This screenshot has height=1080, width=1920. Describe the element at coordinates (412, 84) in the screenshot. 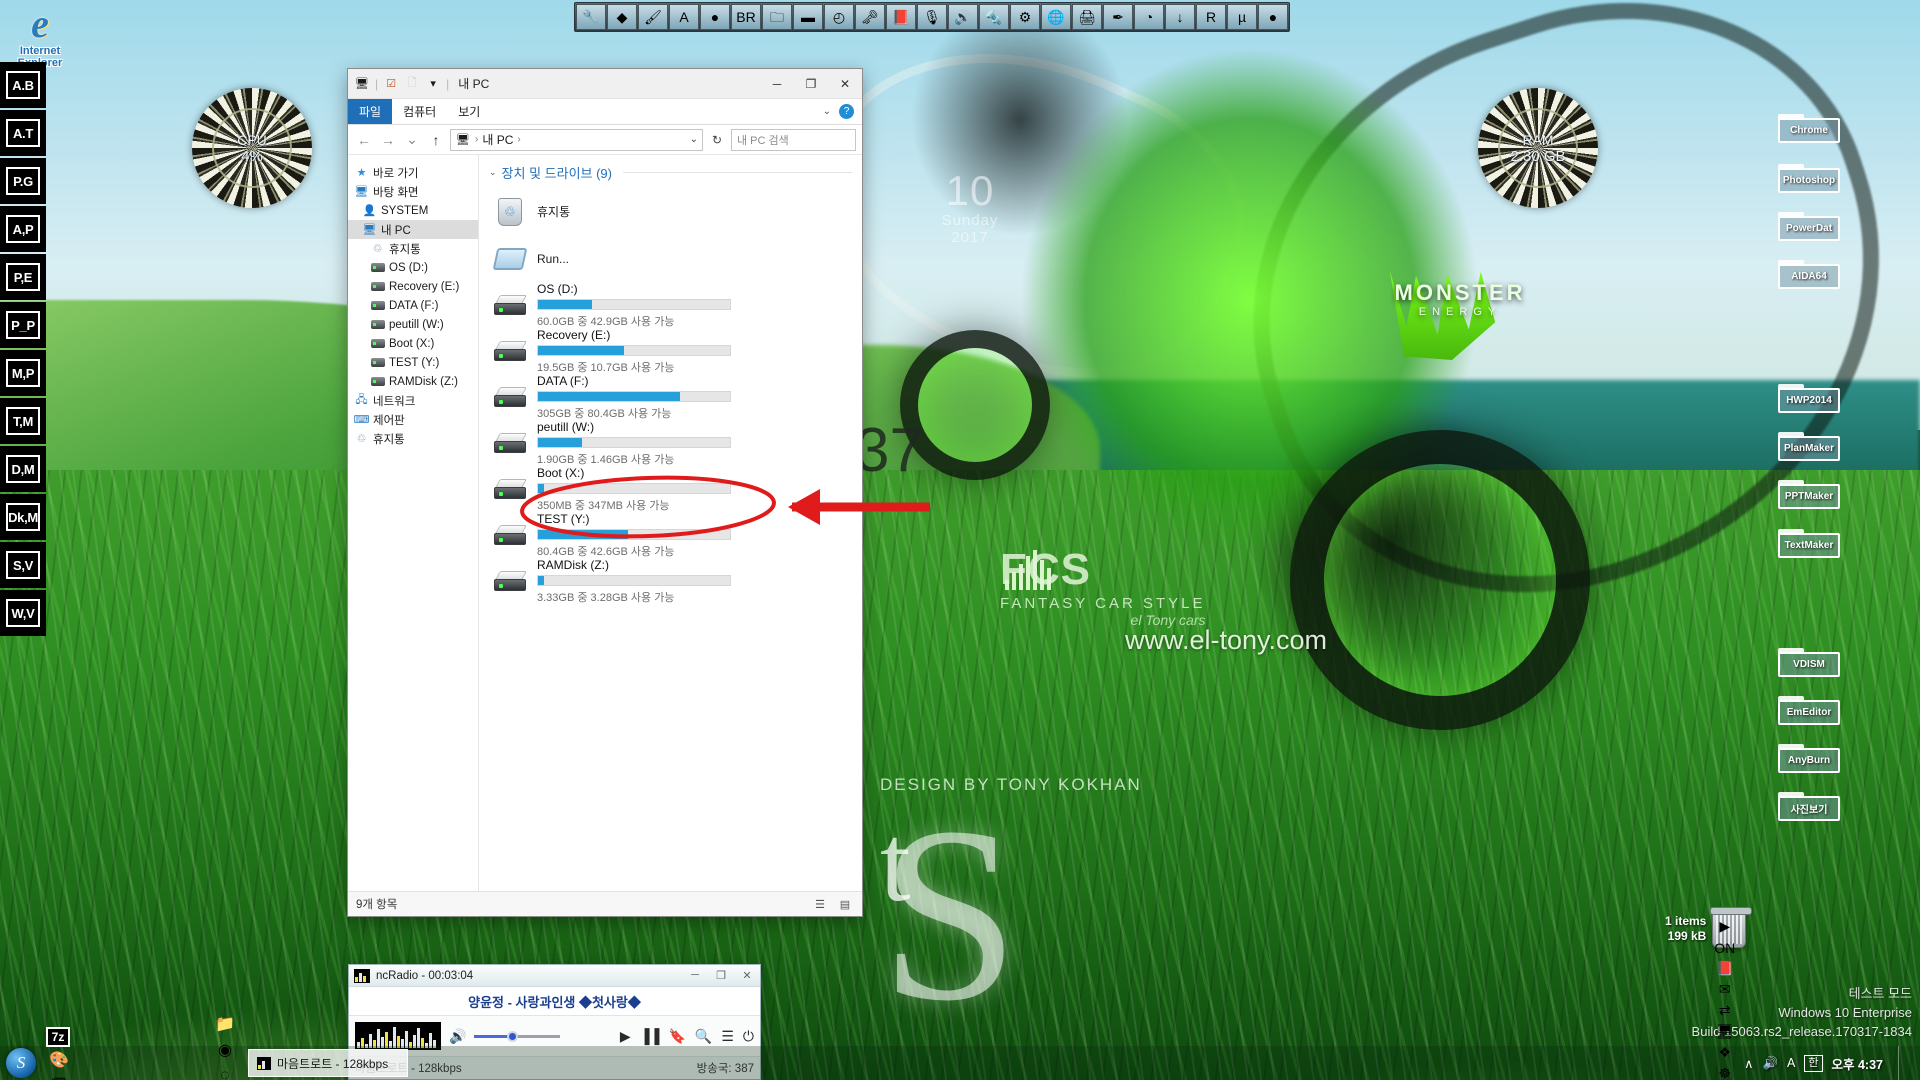

I see `new-folder-icon: 🗋` at that location.